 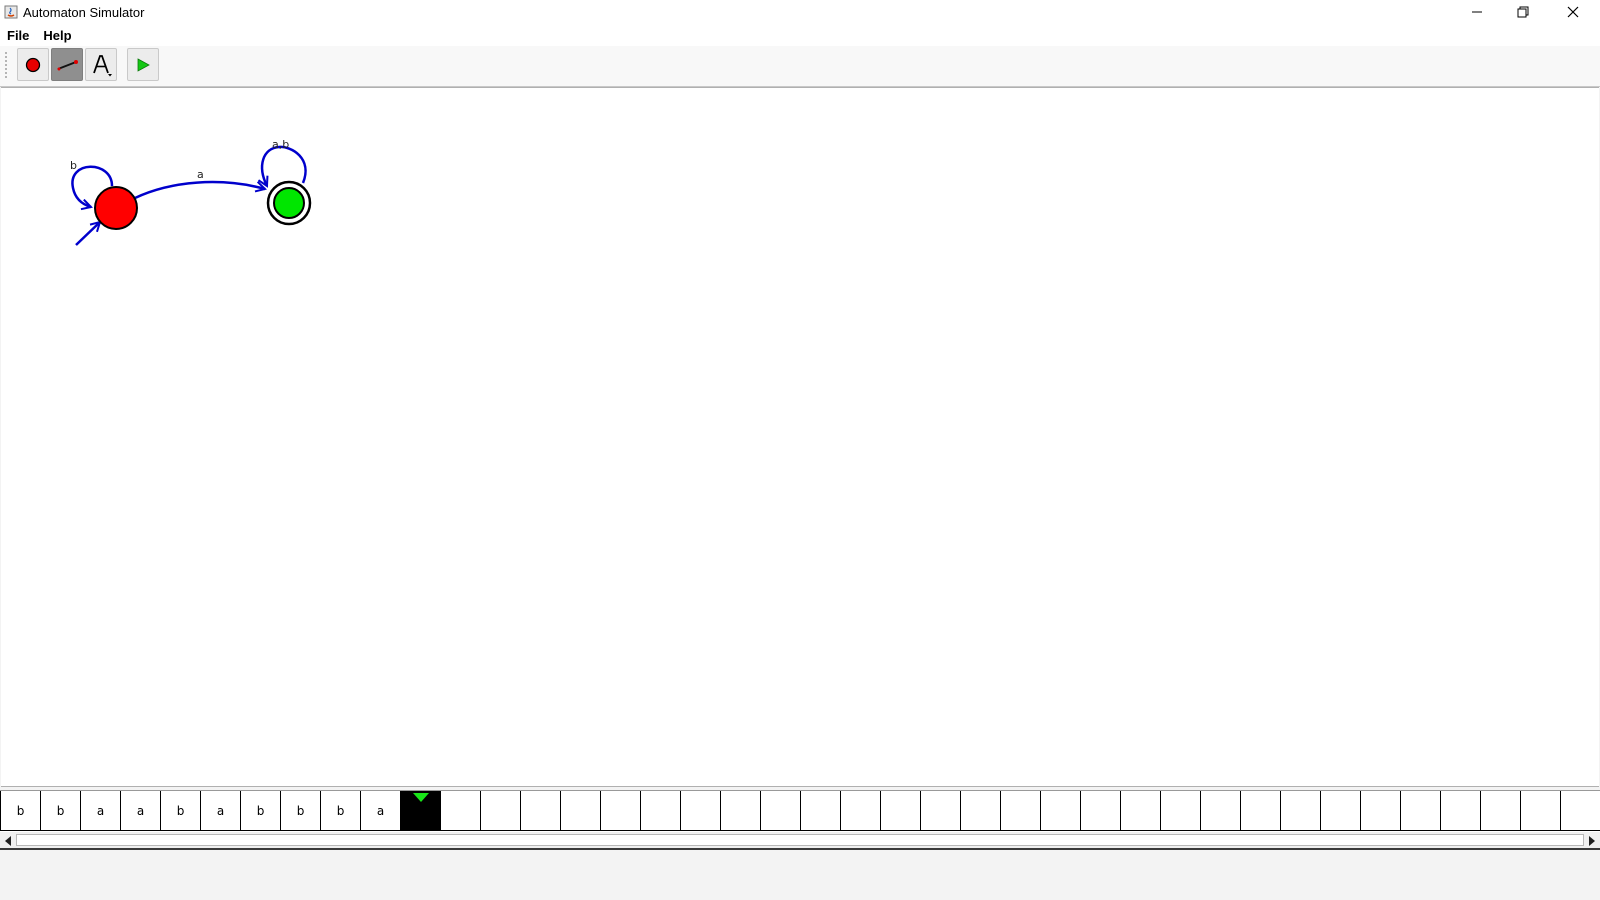 What do you see at coordinates (800, 66) in the screenshot?
I see `toolbar` at bounding box center [800, 66].